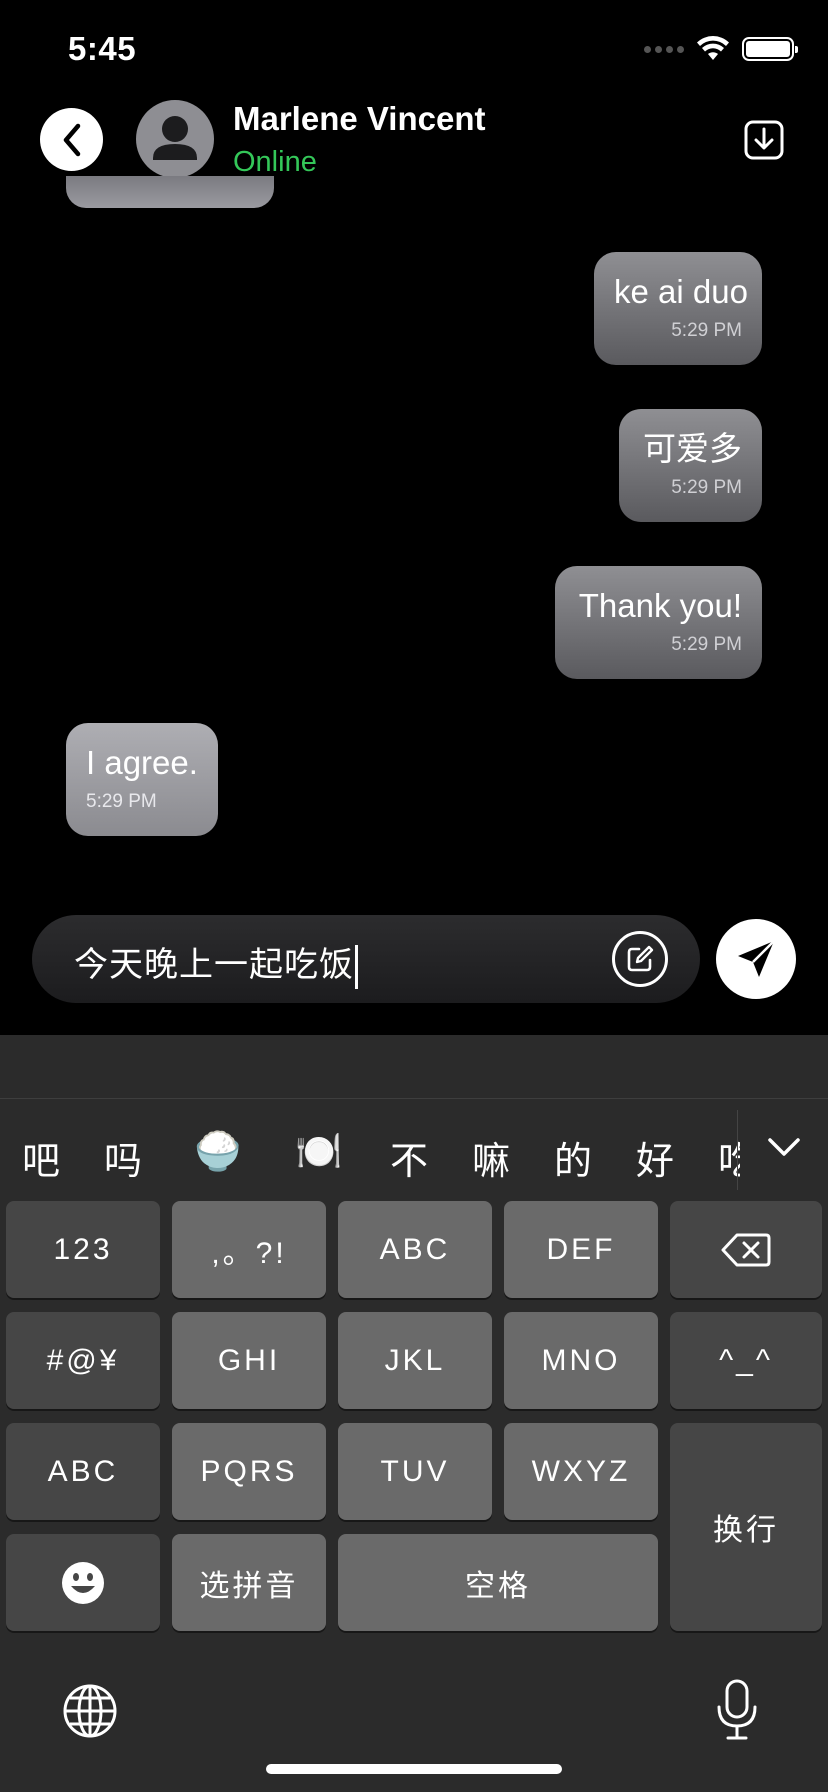 The image size is (828, 1792). I want to click on message-bubble-outgoing: ke ai duo 5:29 PM, so click(678, 308).